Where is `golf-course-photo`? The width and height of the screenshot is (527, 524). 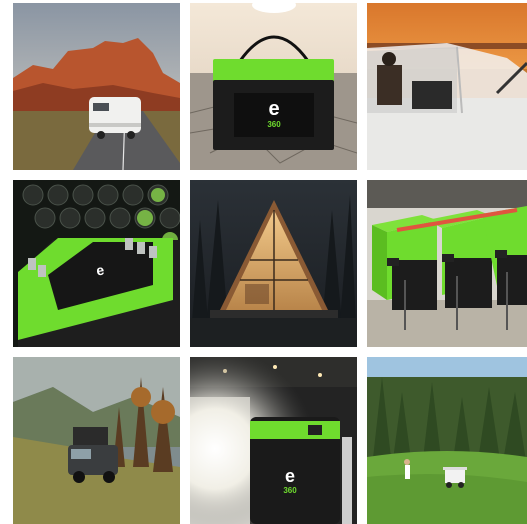 golf-course-photo is located at coordinates (447, 440).